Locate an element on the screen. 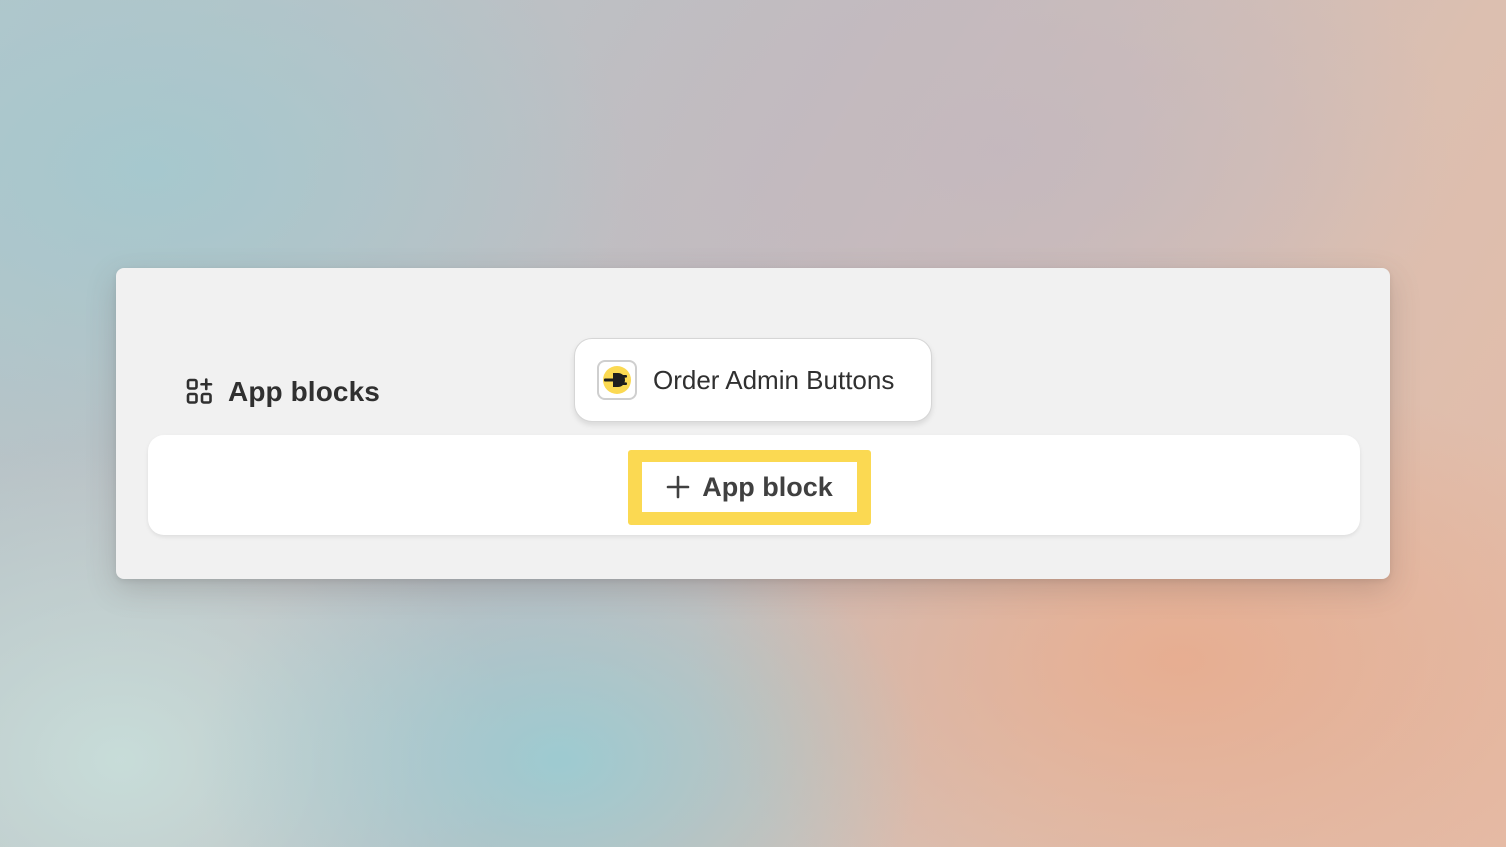  plus-icon is located at coordinates (678, 487).